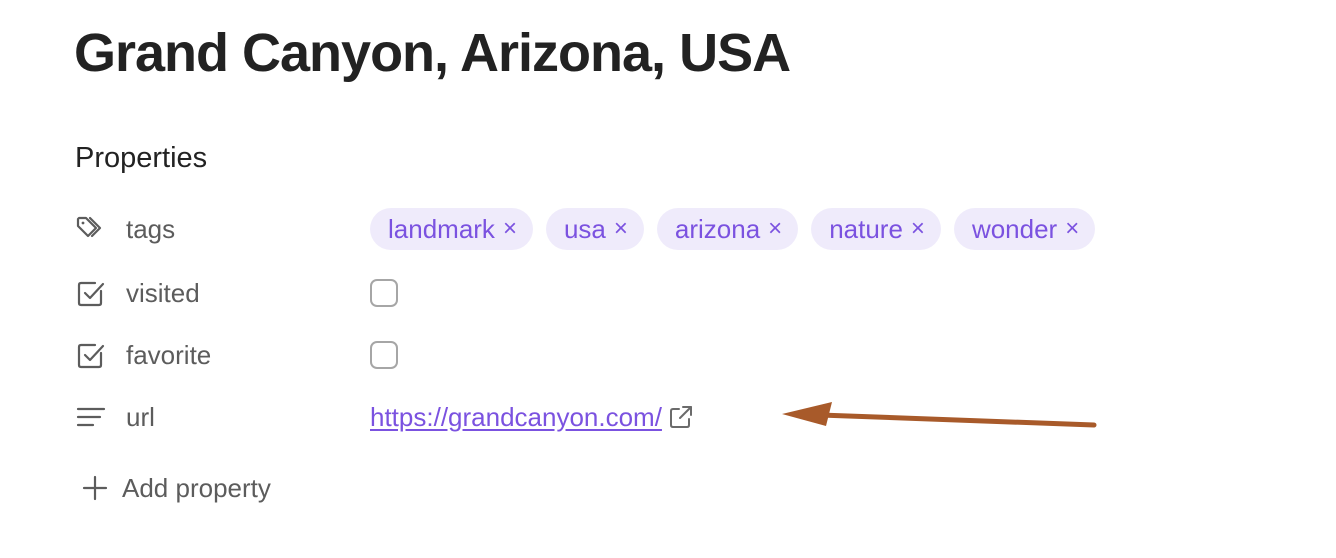 This screenshot has height=558, width=1336. I want to click on property-row-visited: visited, so click(236, 293).